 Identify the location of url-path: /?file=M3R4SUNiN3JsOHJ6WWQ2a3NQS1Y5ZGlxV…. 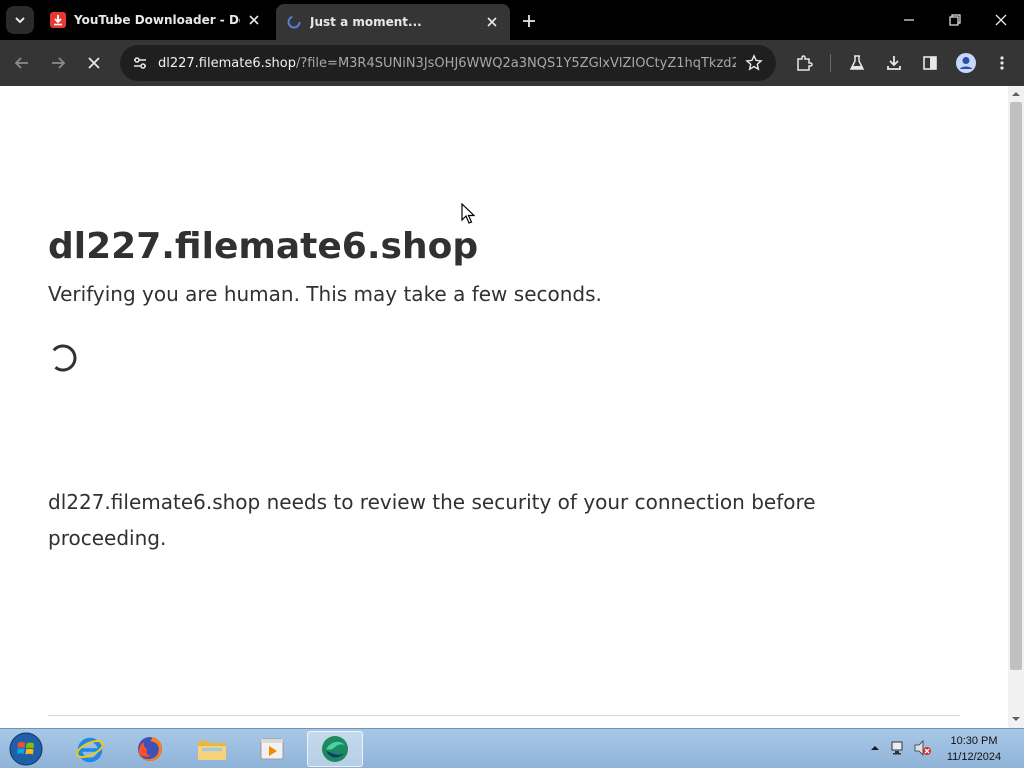
(515, 63).